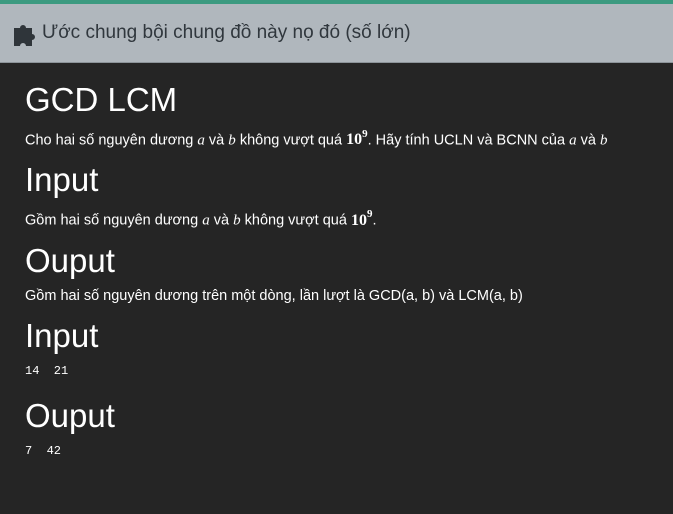  What do you see at coordinates (62, 180) in the screenshot?
I see `input-heading: Input` at bounding box center [62, 180].